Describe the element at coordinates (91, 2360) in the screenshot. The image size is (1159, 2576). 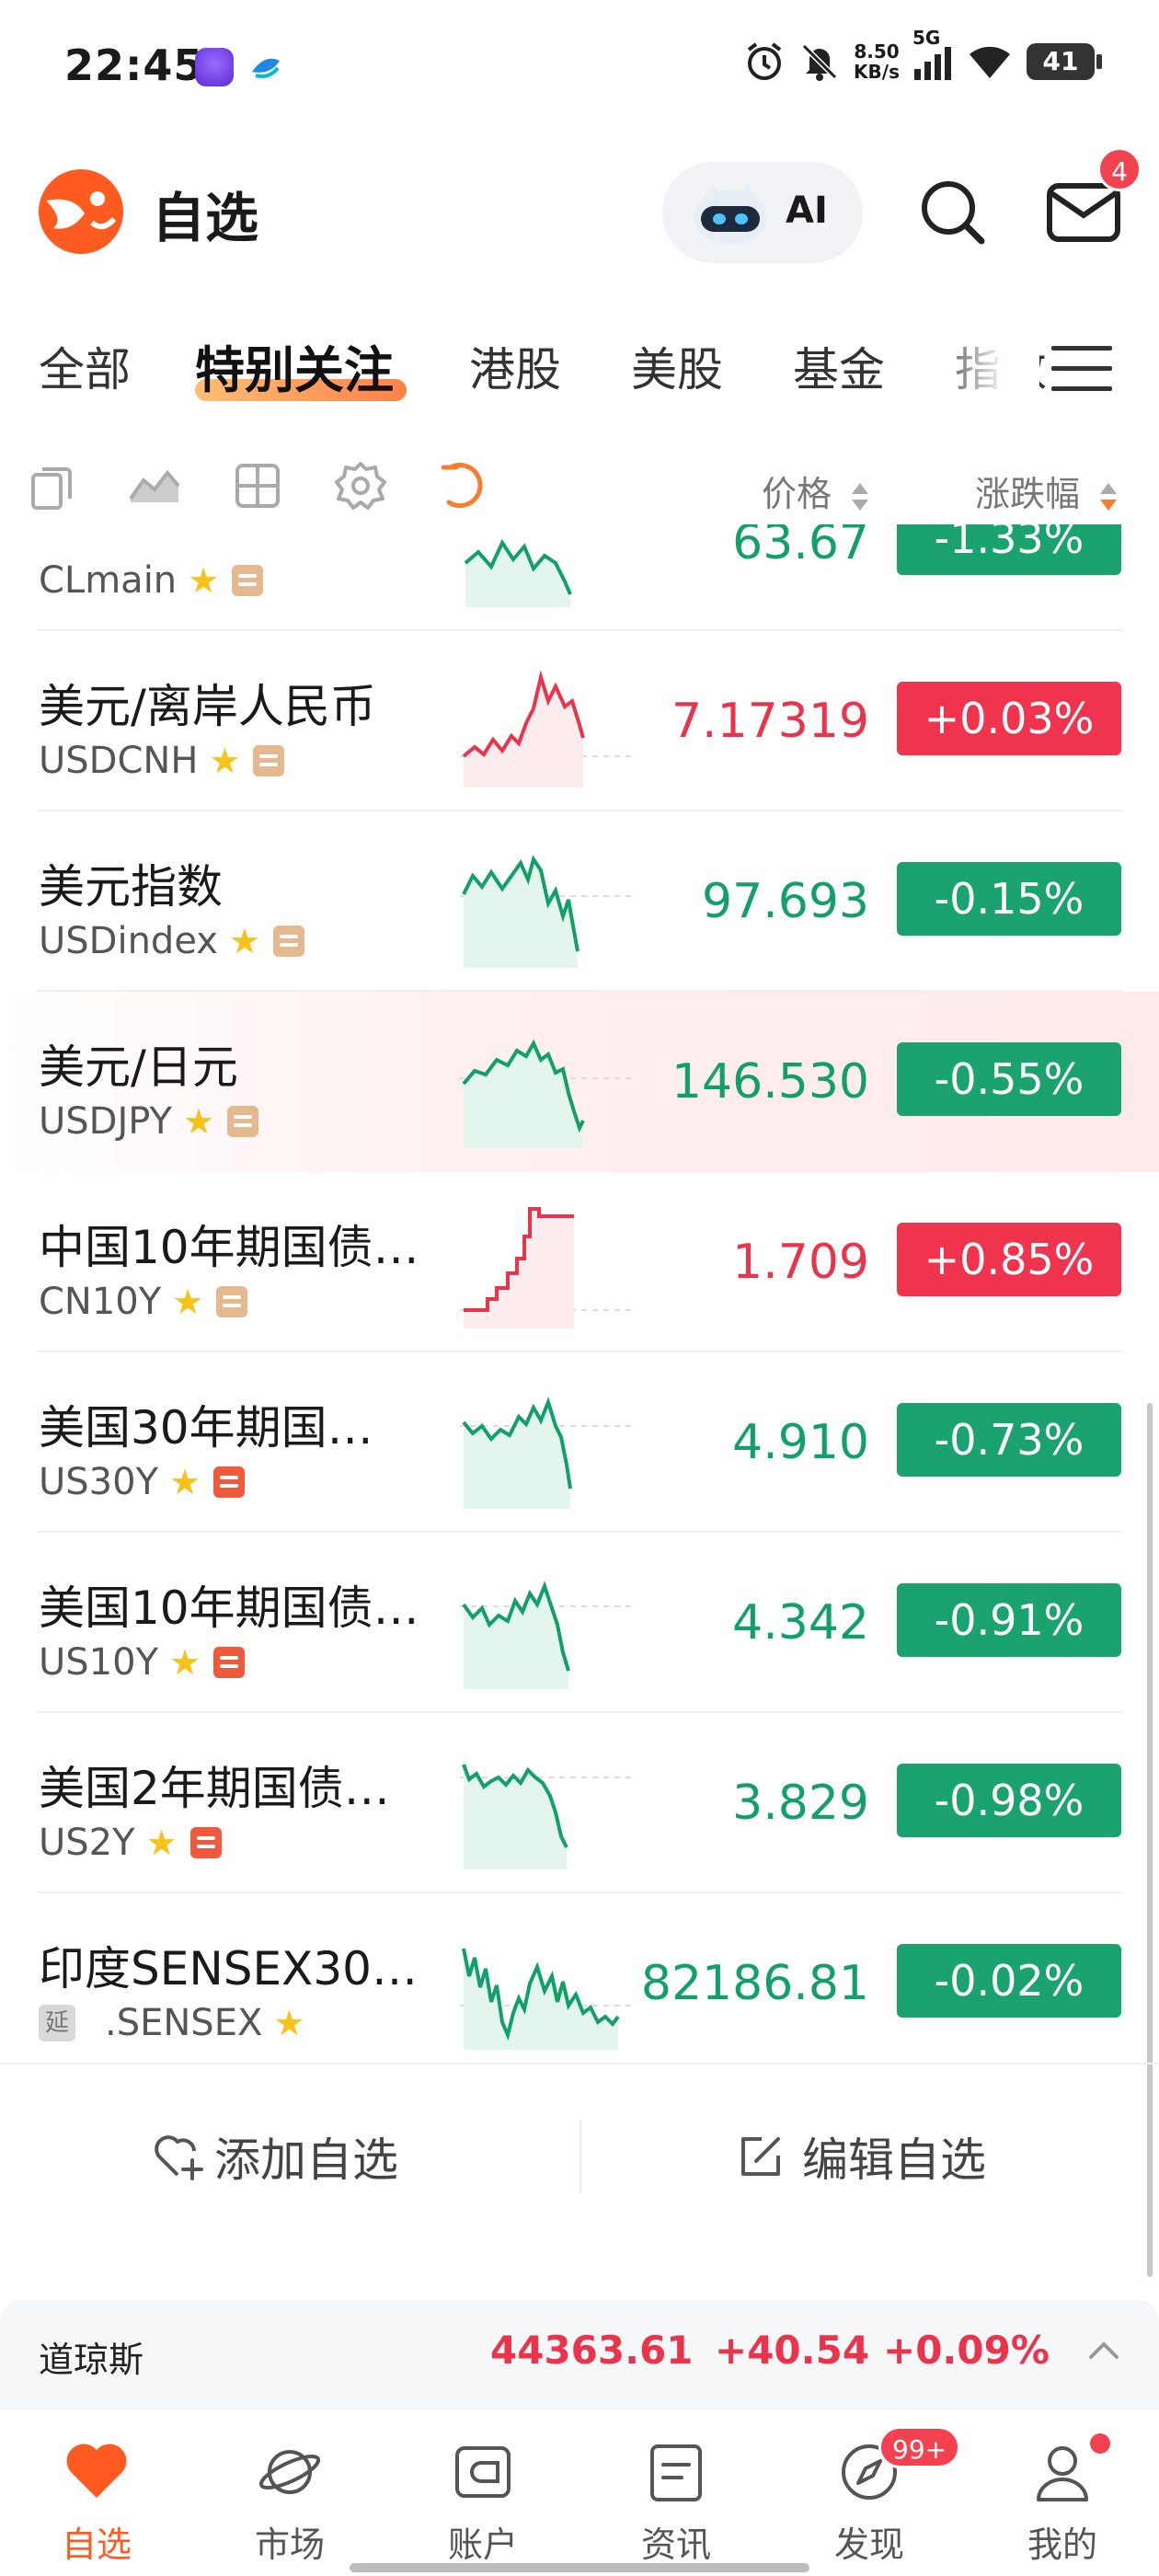
I see `ticker-name: 道琼斯` at that location.